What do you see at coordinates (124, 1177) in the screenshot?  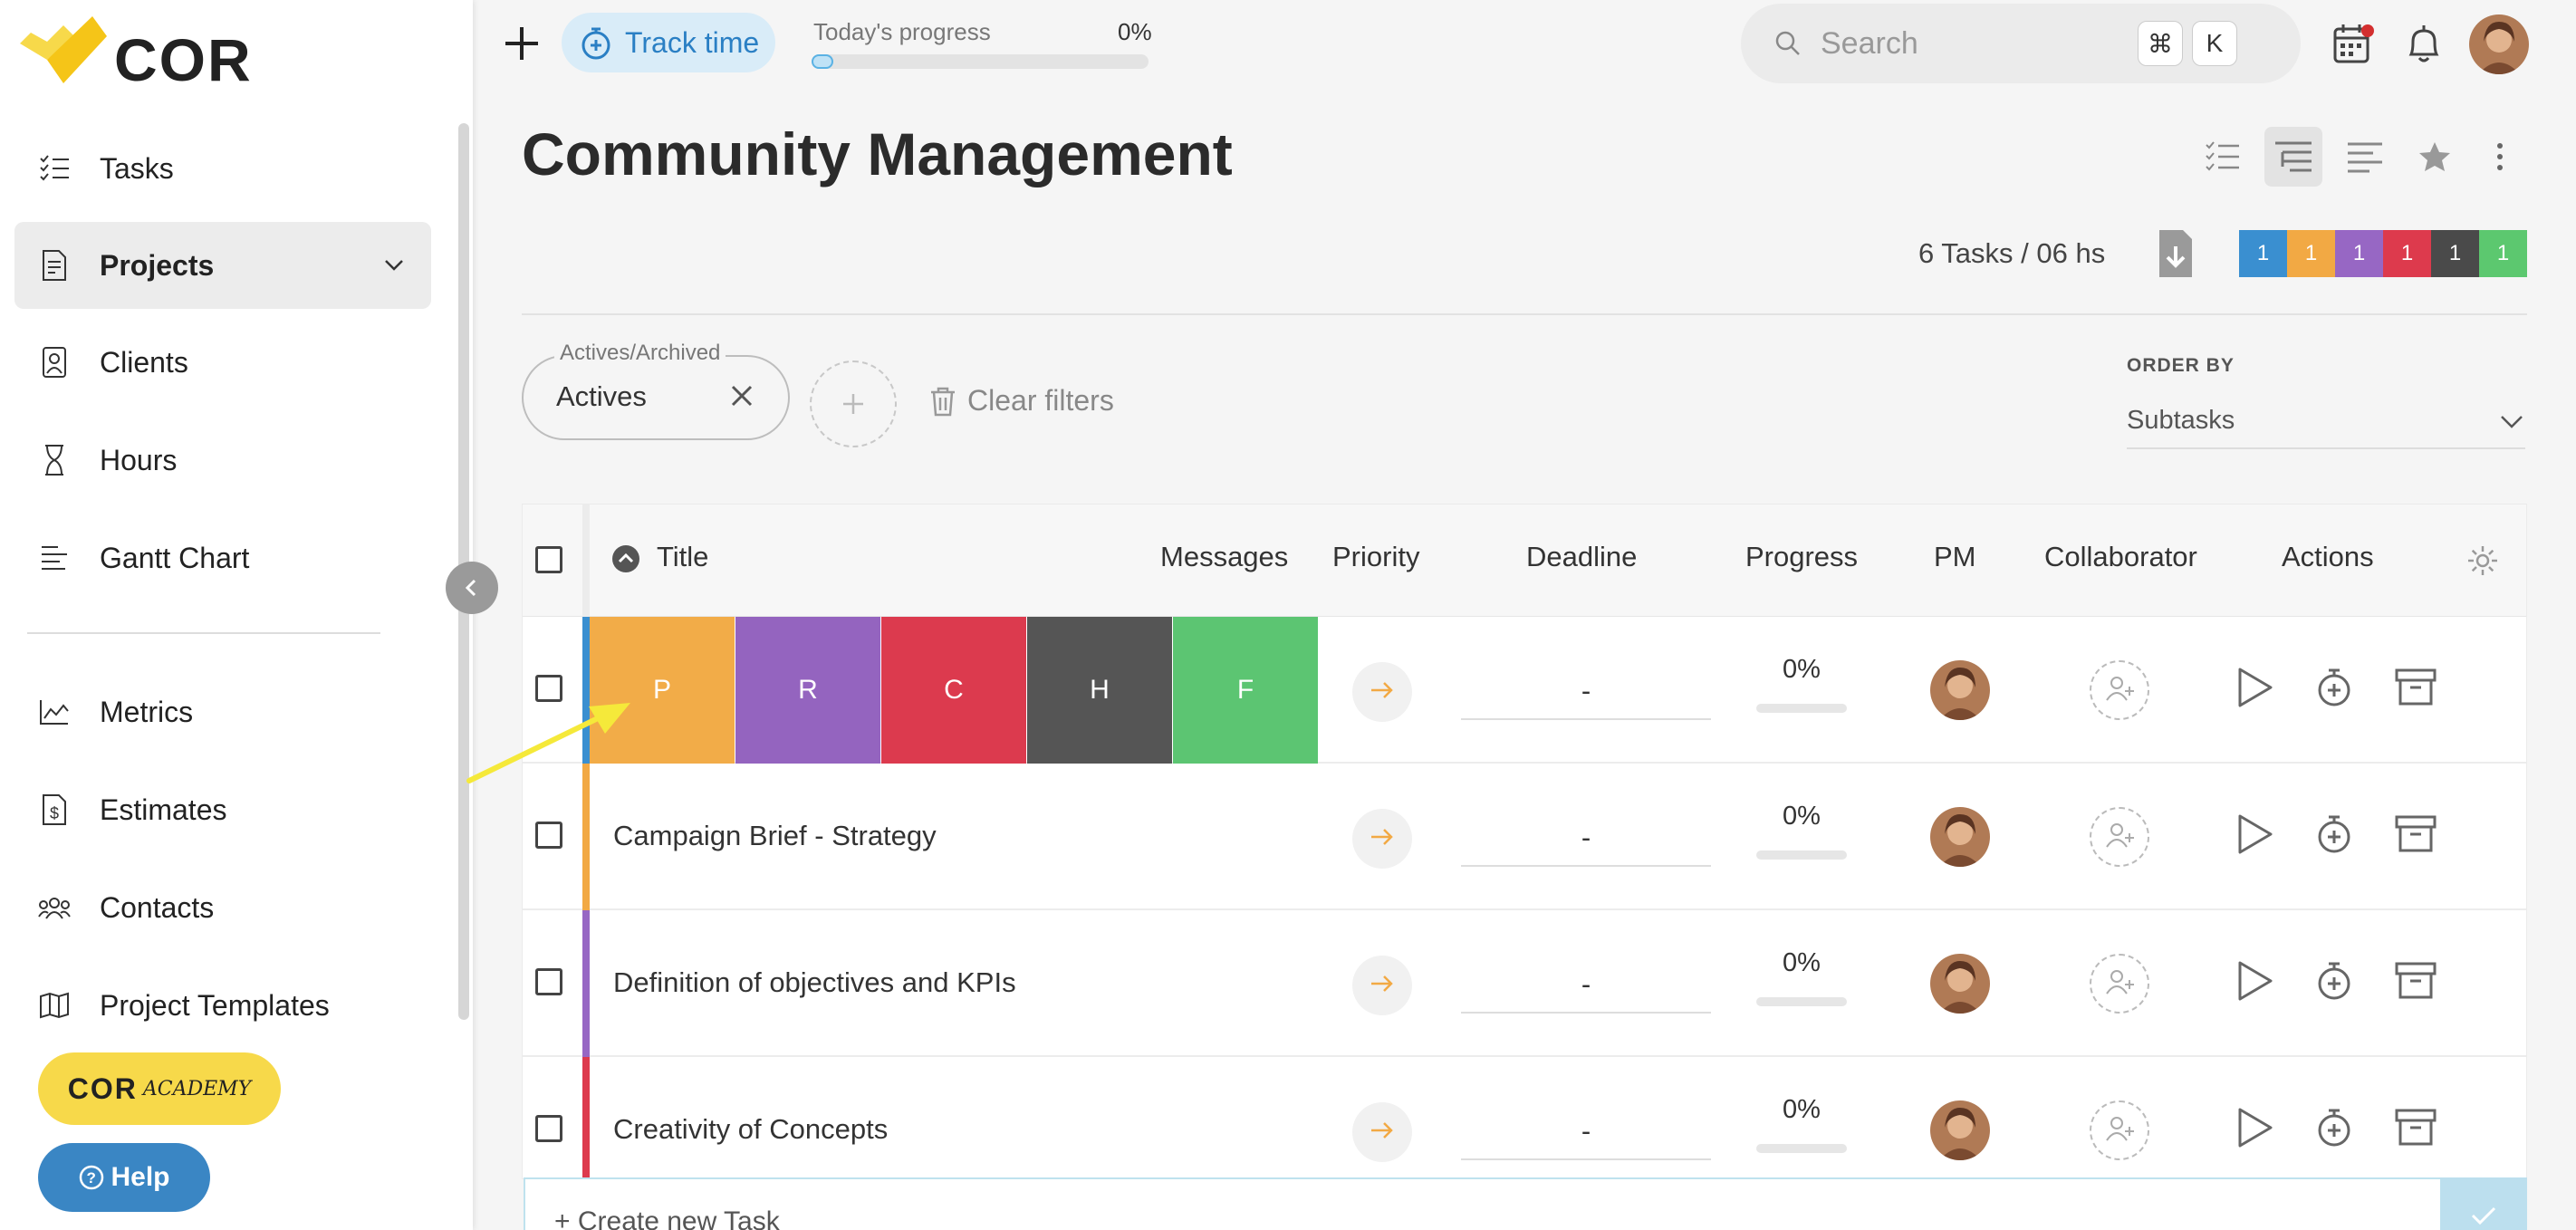 I see `help-button: ? Help` at bounding box center [124, 1177].